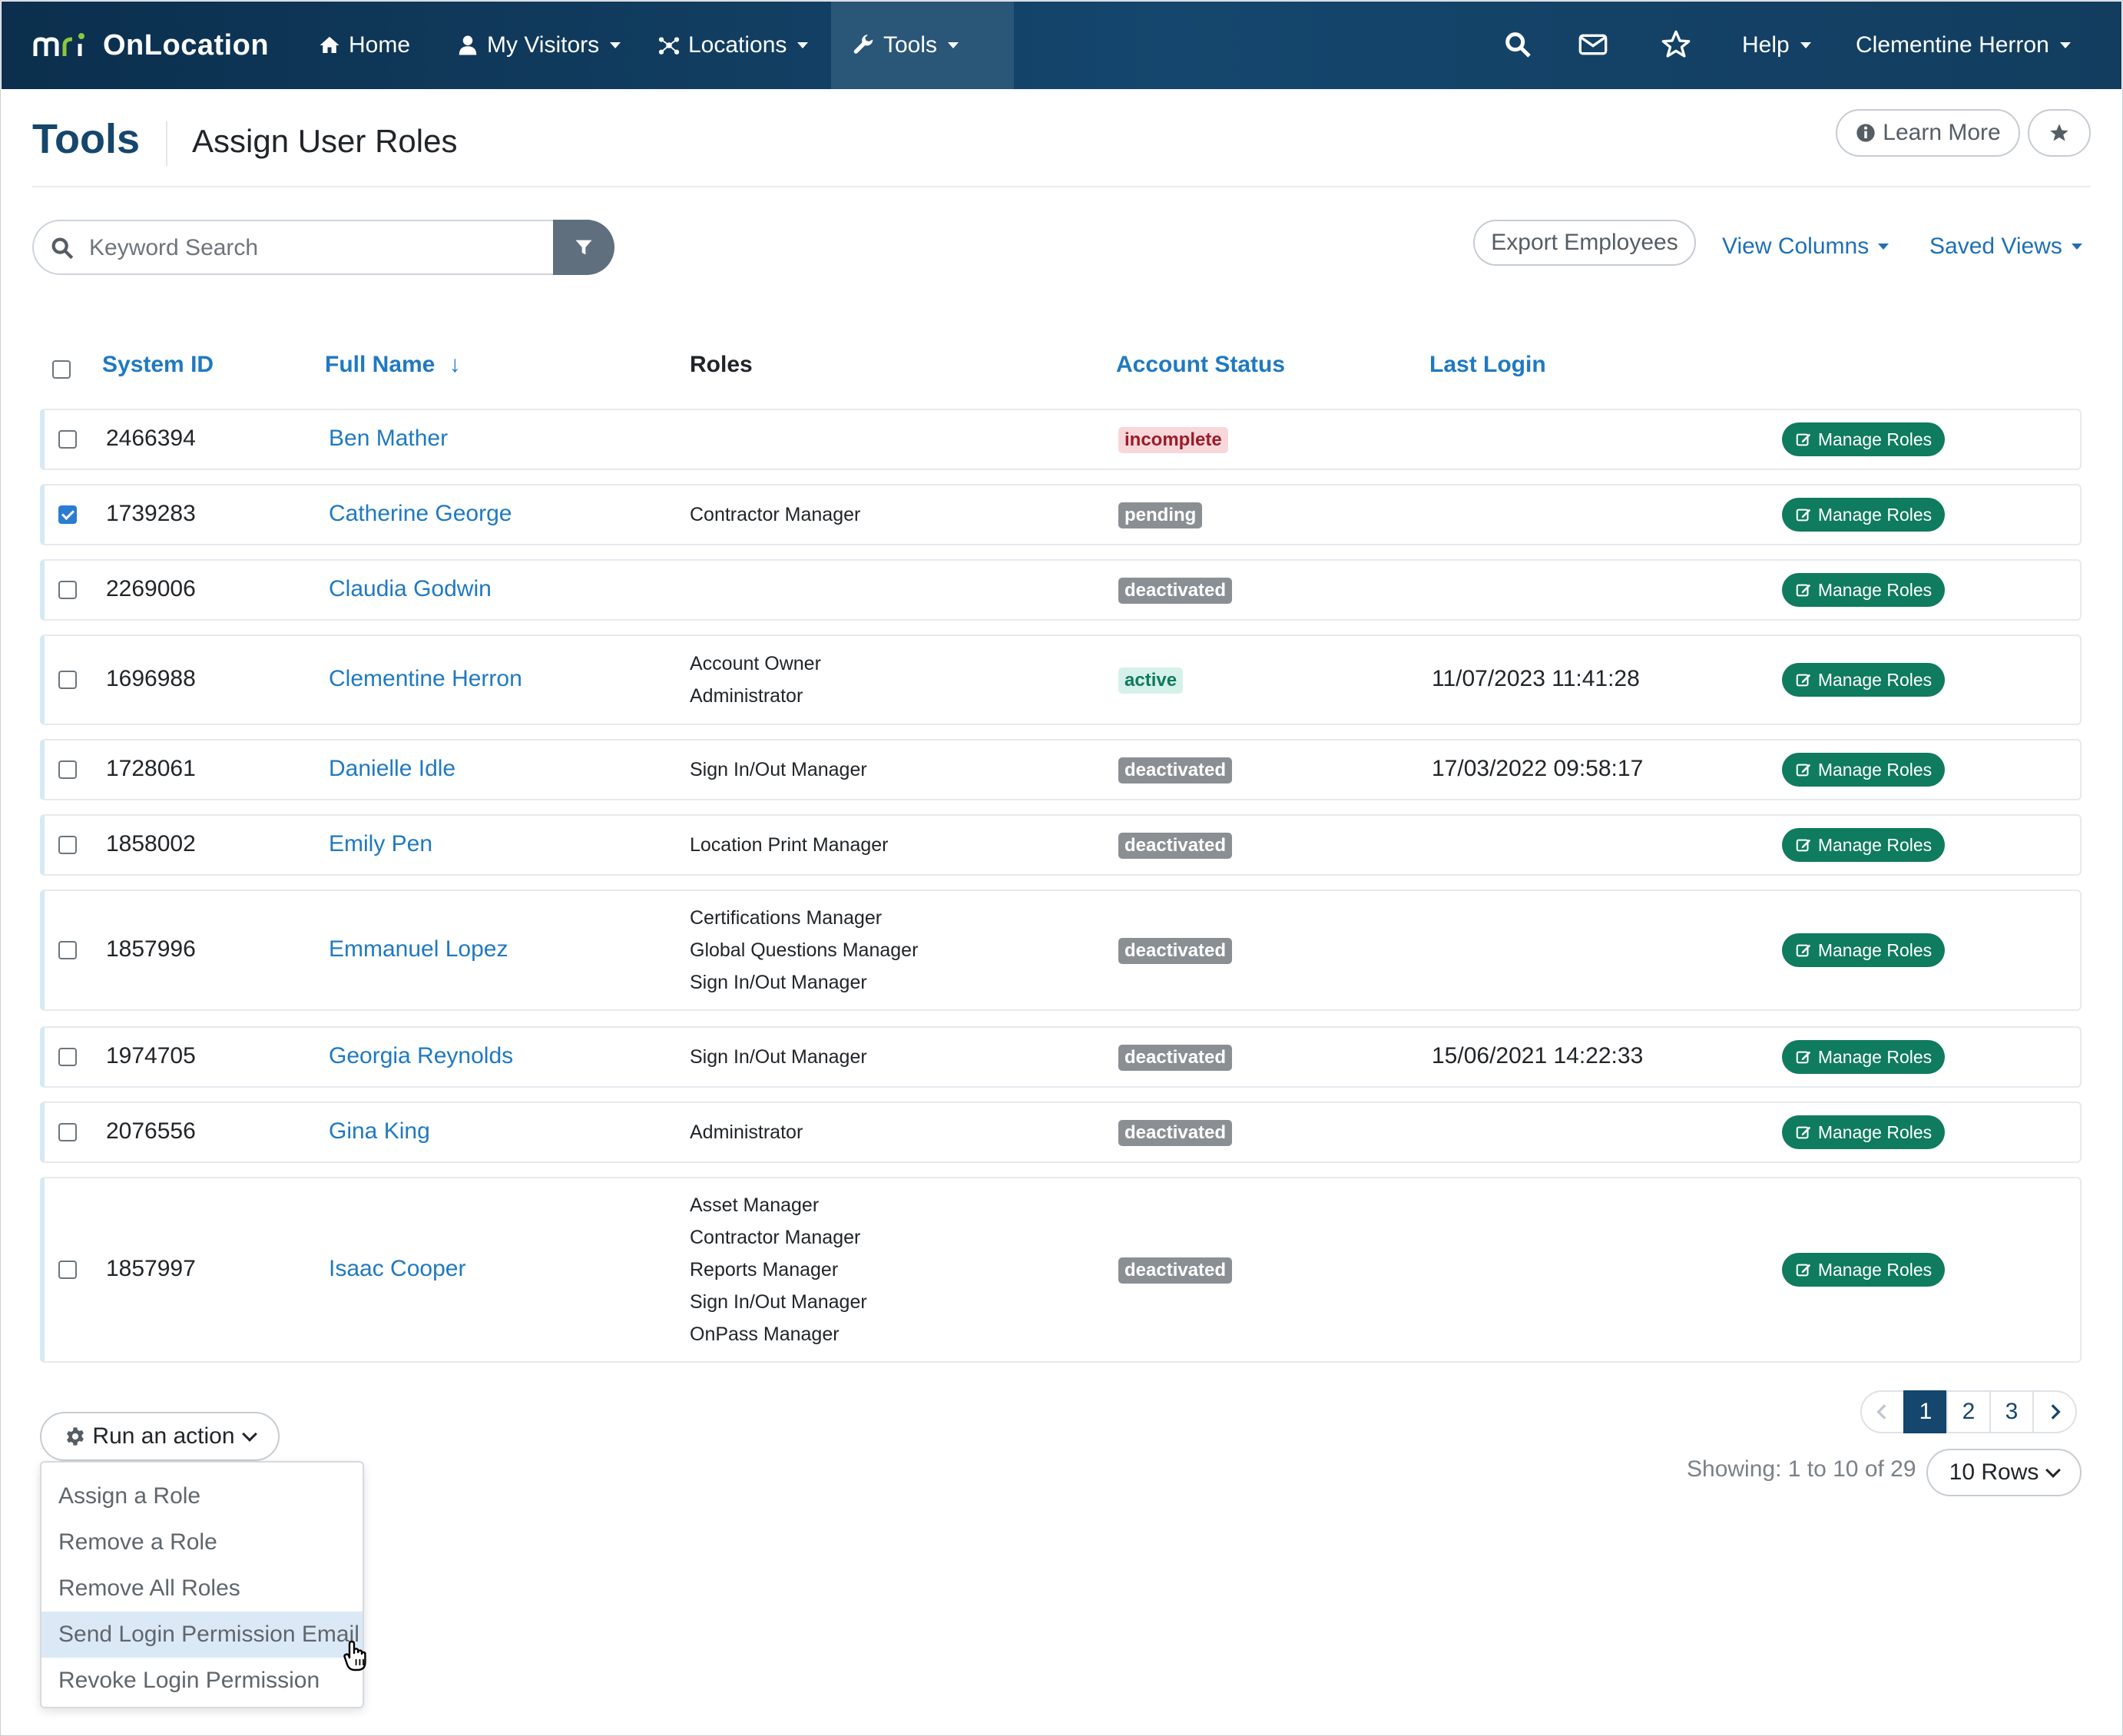  I want to click on saved-views-dropdown: Saved Views, so click(2005, 247).